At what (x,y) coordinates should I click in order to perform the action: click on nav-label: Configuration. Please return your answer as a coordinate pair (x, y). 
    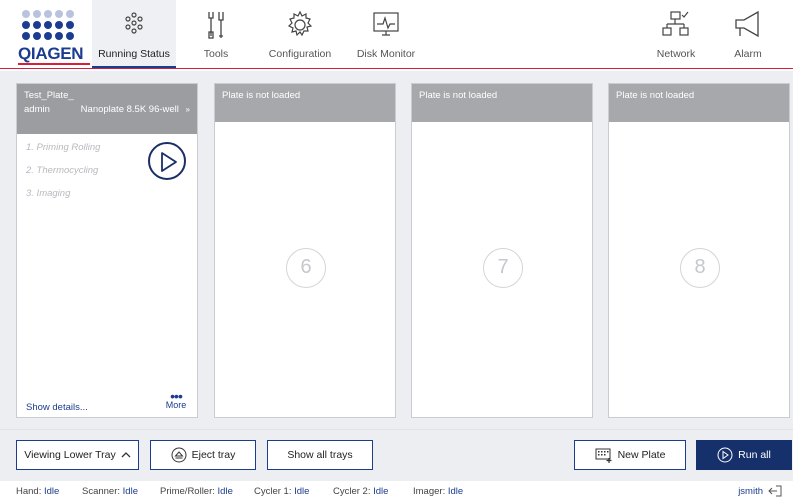
    Looking at the image, I should click on (300, 54).